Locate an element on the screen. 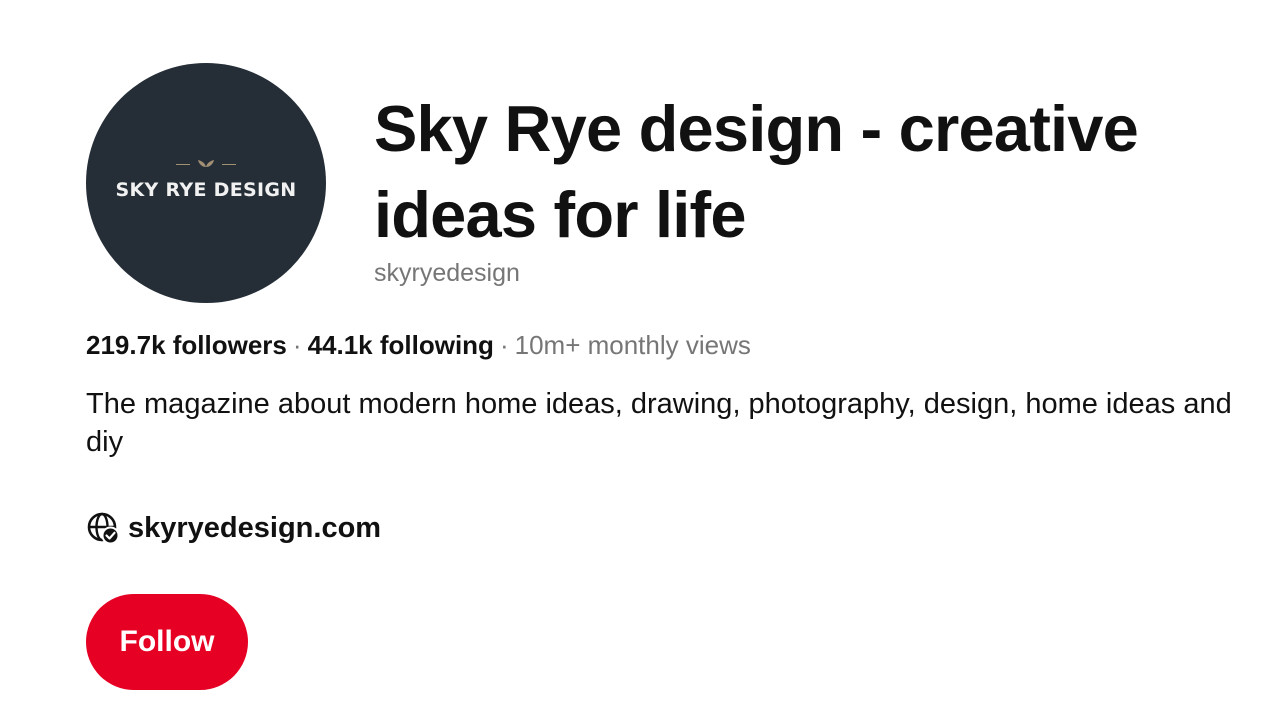 The image size is (1286, 712). leaf-ornament-icon is located at coordinates (206, 164).